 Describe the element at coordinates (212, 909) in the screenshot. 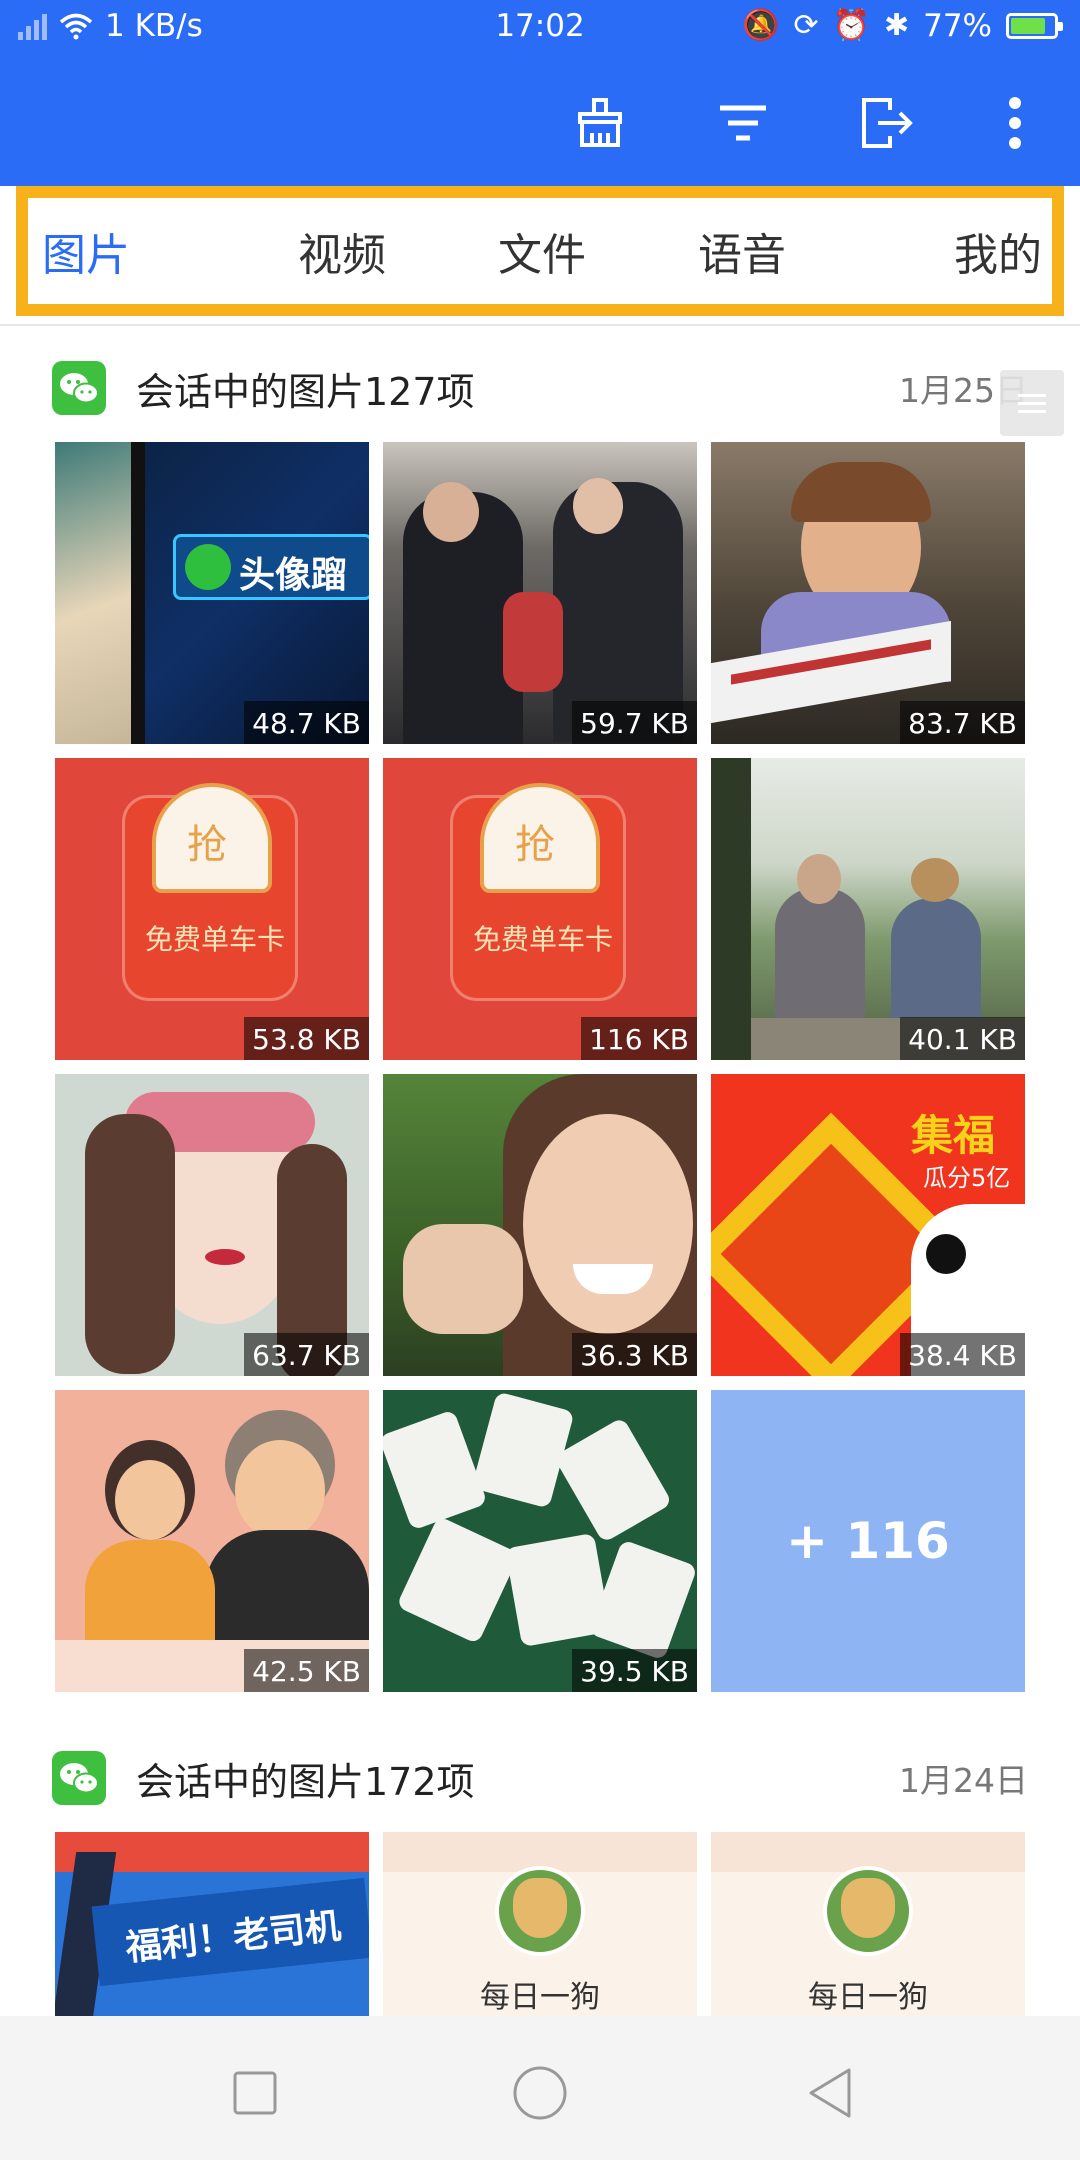

I see `image-thumbnail: 抢 免费单车卡 53.8 KB` at that location.